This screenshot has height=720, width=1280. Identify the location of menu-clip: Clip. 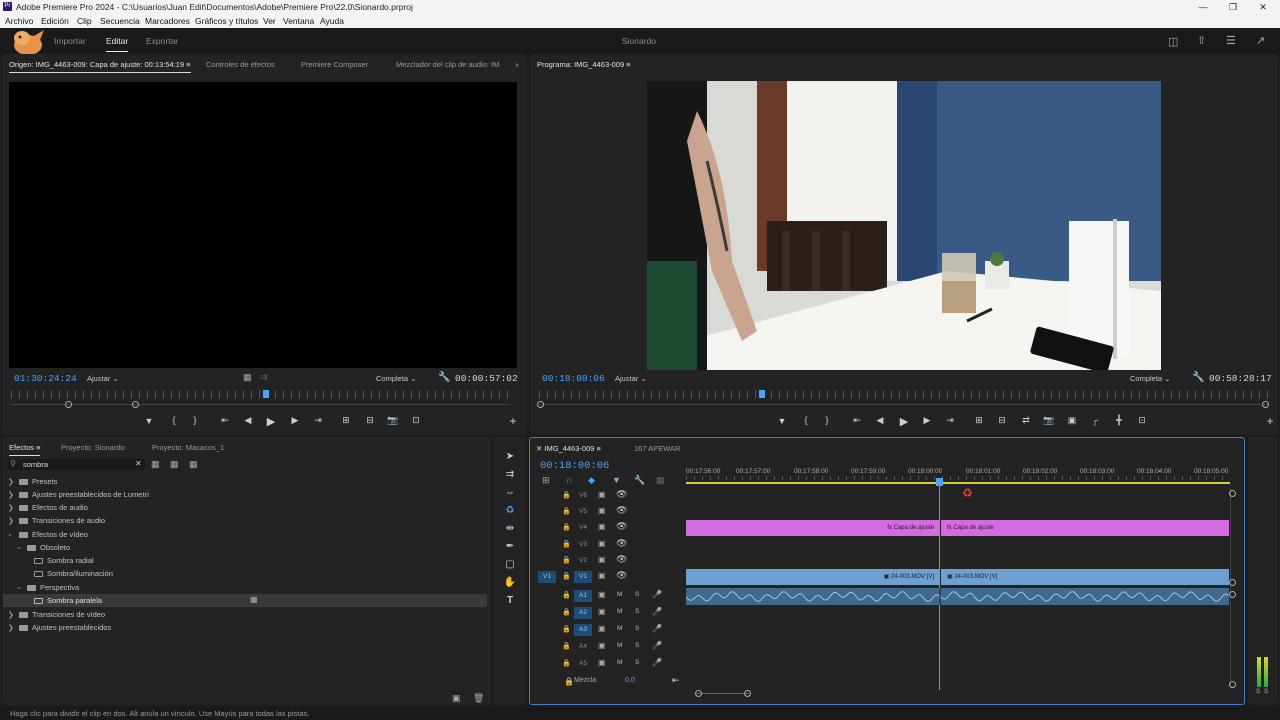
(84, 21).